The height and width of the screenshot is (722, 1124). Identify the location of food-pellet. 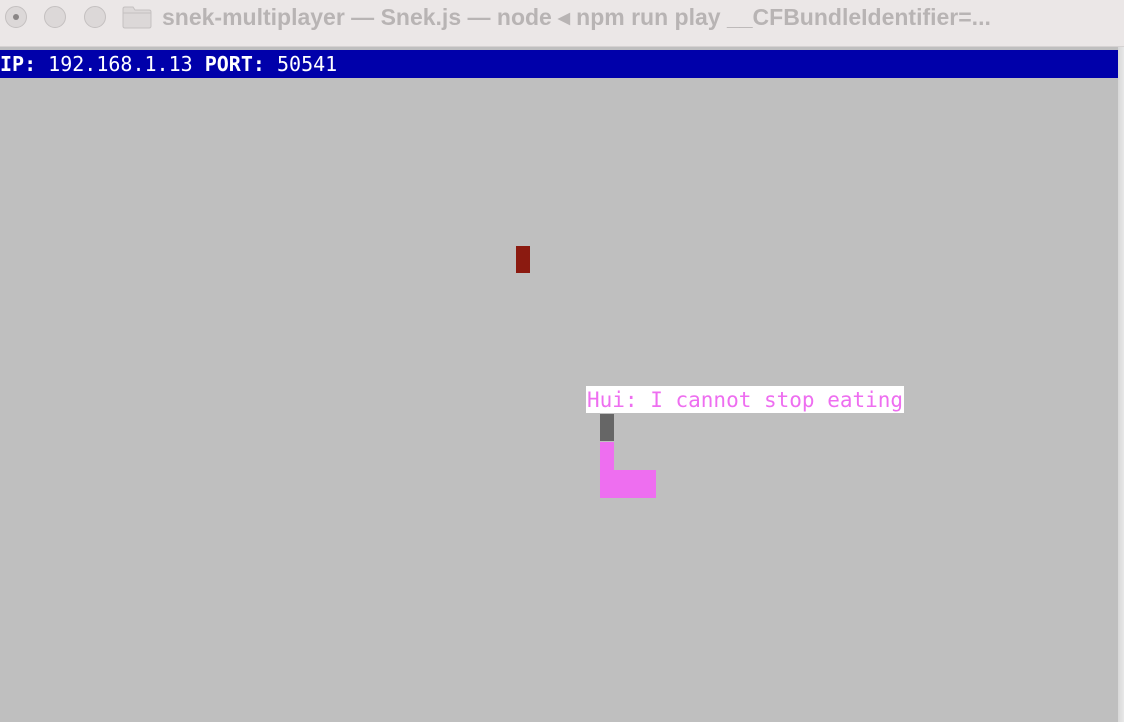
(523, 259).